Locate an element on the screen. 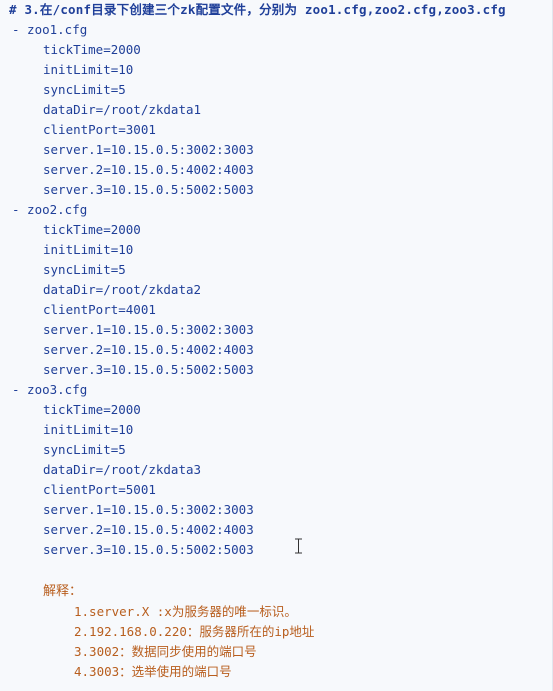 Image resolution: width=553 pixels, height=691 pixels. note-item: 4.3003：选举使用的端口号 is located at coordinates (153, 671).